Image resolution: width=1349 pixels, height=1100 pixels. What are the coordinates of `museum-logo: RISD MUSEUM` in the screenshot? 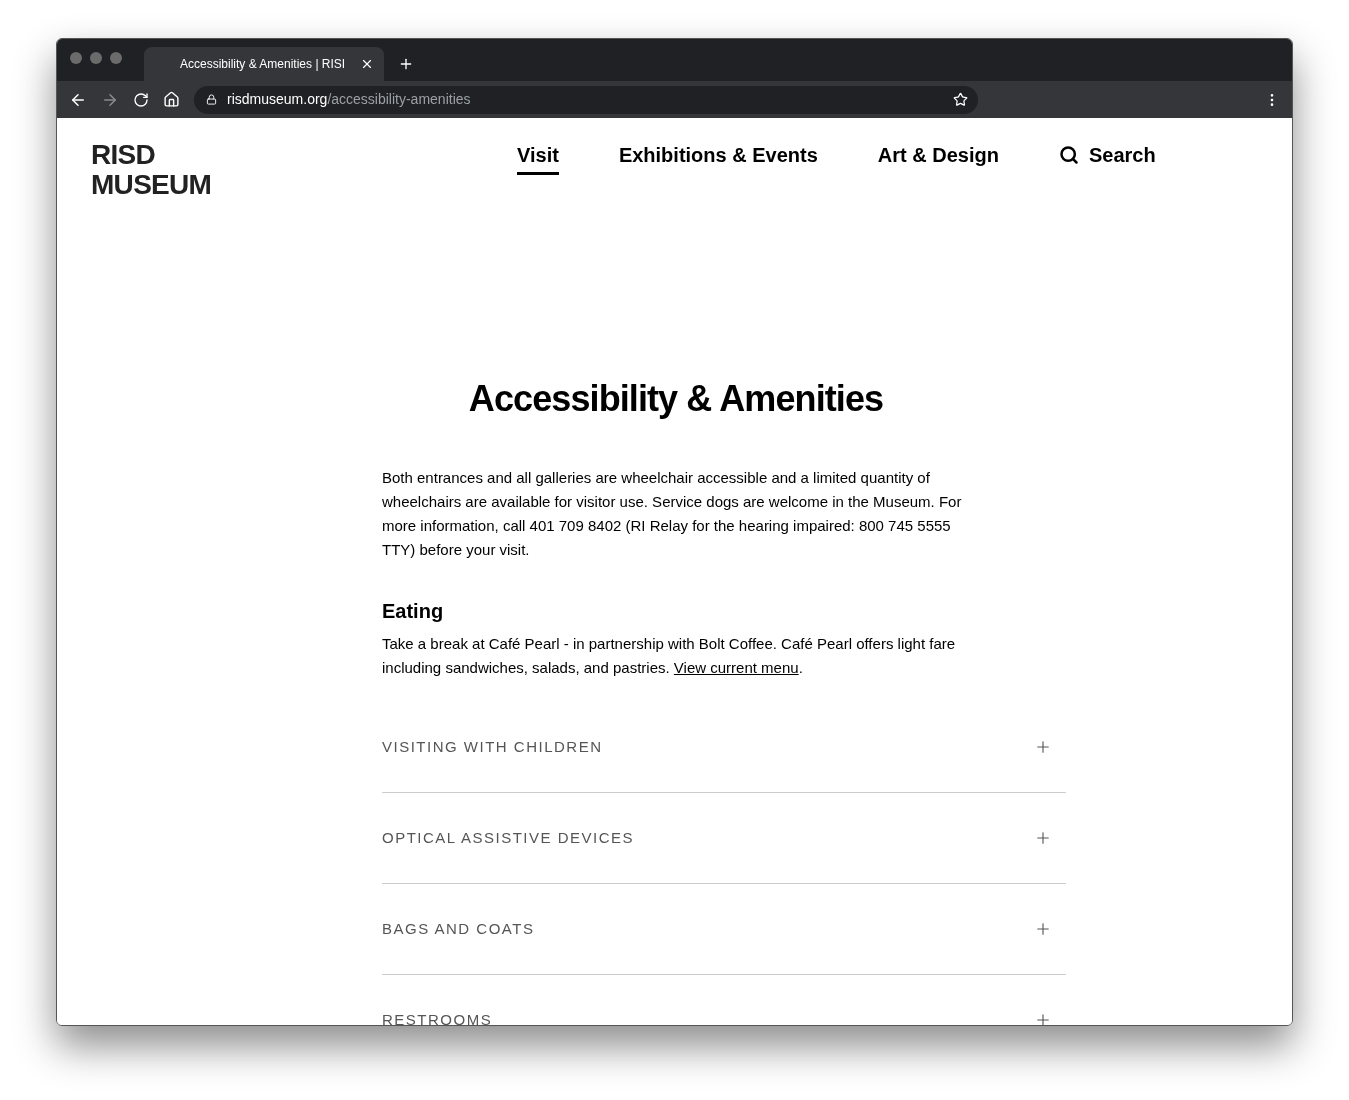 It's located at (304, 170).